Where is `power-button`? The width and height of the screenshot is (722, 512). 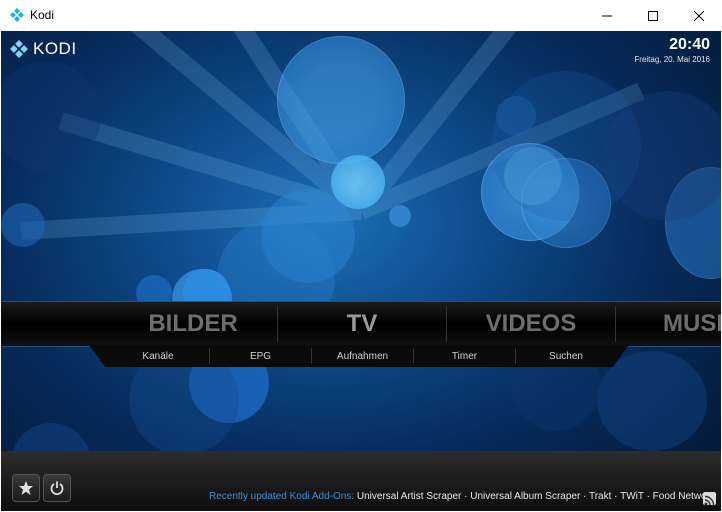 power-button is located at coordinates (57, 488).